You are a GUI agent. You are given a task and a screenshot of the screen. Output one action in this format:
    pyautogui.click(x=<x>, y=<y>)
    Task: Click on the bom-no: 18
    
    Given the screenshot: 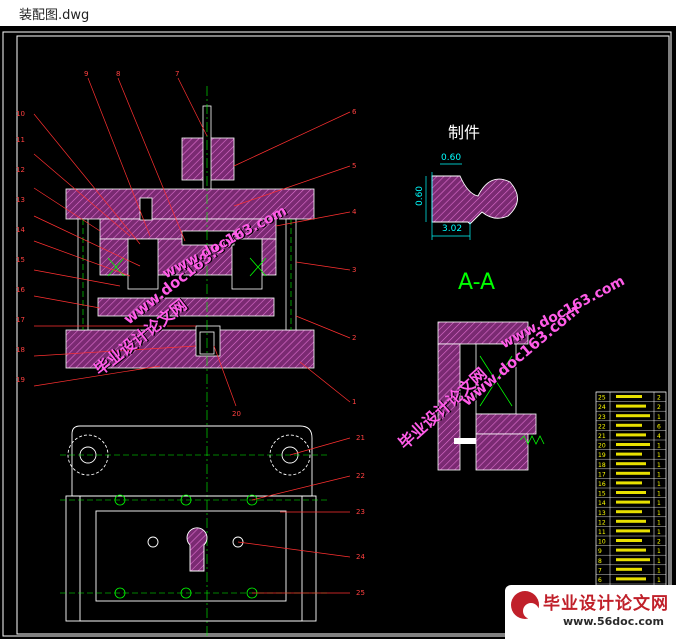 What is the action you would take?
    pyautogui.click(x=602, y=465)
    